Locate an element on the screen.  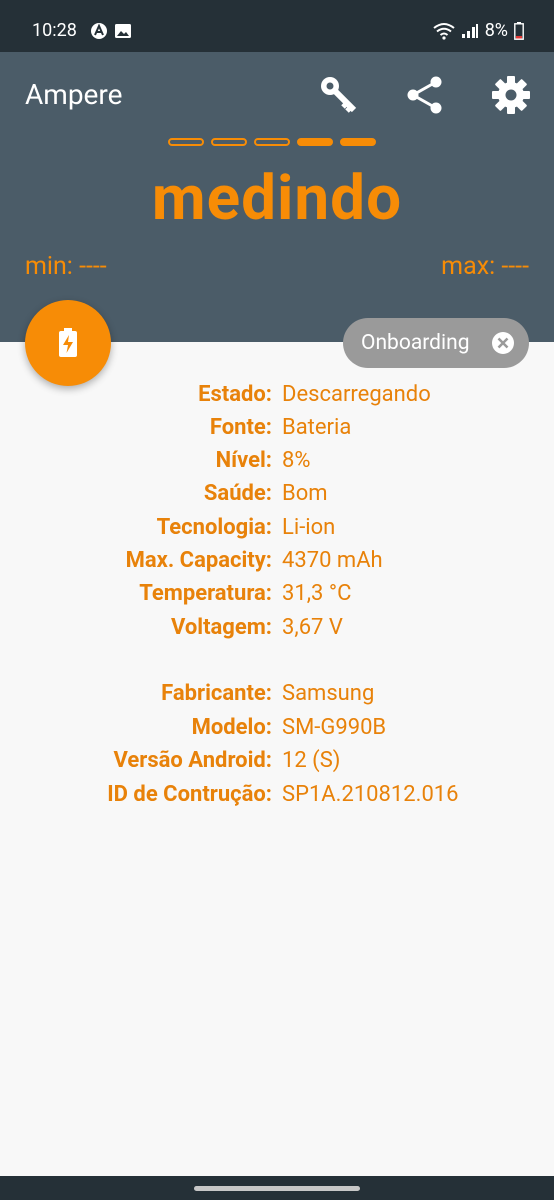
device-label: Modelo: is located at coordinates (231, 727).